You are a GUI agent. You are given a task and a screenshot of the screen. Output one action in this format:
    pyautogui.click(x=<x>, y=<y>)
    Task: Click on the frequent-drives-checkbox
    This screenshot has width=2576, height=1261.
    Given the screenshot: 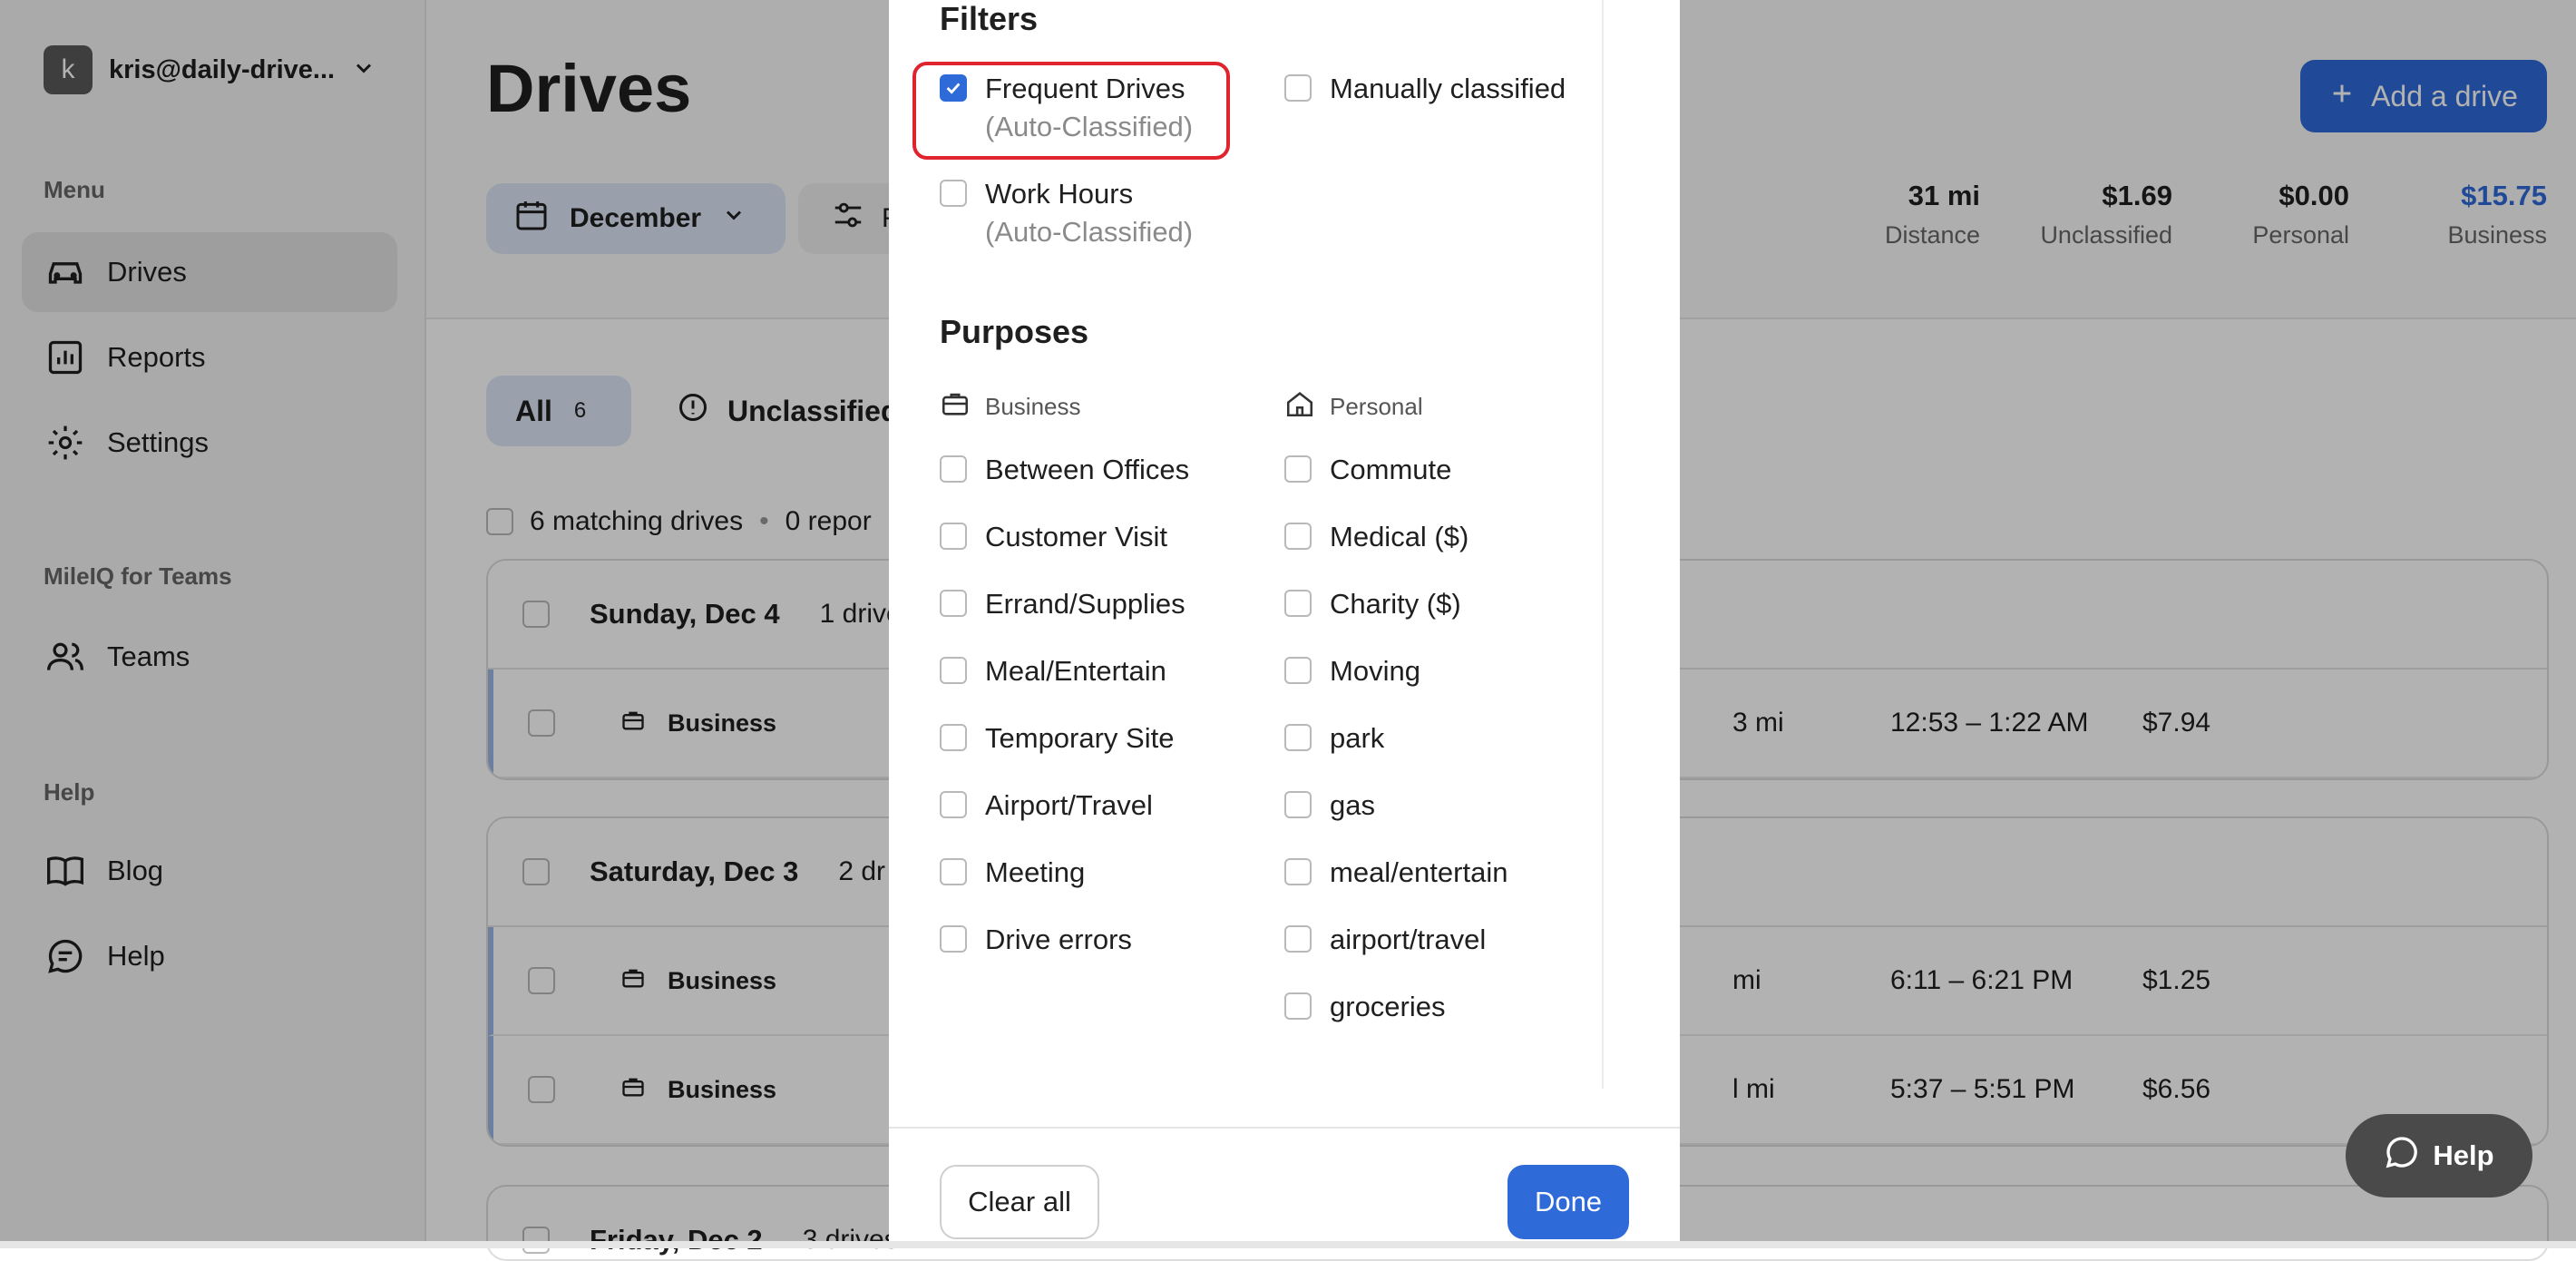 What is the action you would take?
    pyautogui.click(x=953, y=88)
    